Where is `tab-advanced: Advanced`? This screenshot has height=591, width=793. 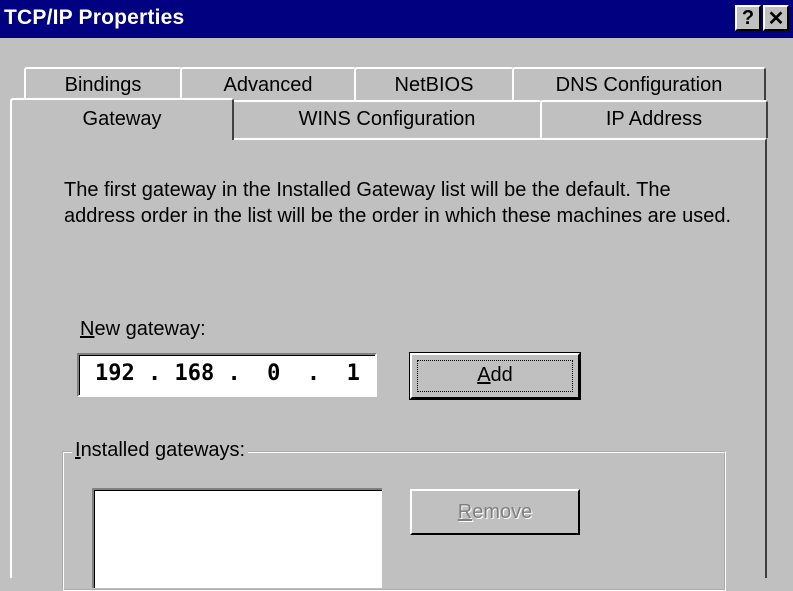
tab-advanced: Advanced is located at coordinates (268, 84).